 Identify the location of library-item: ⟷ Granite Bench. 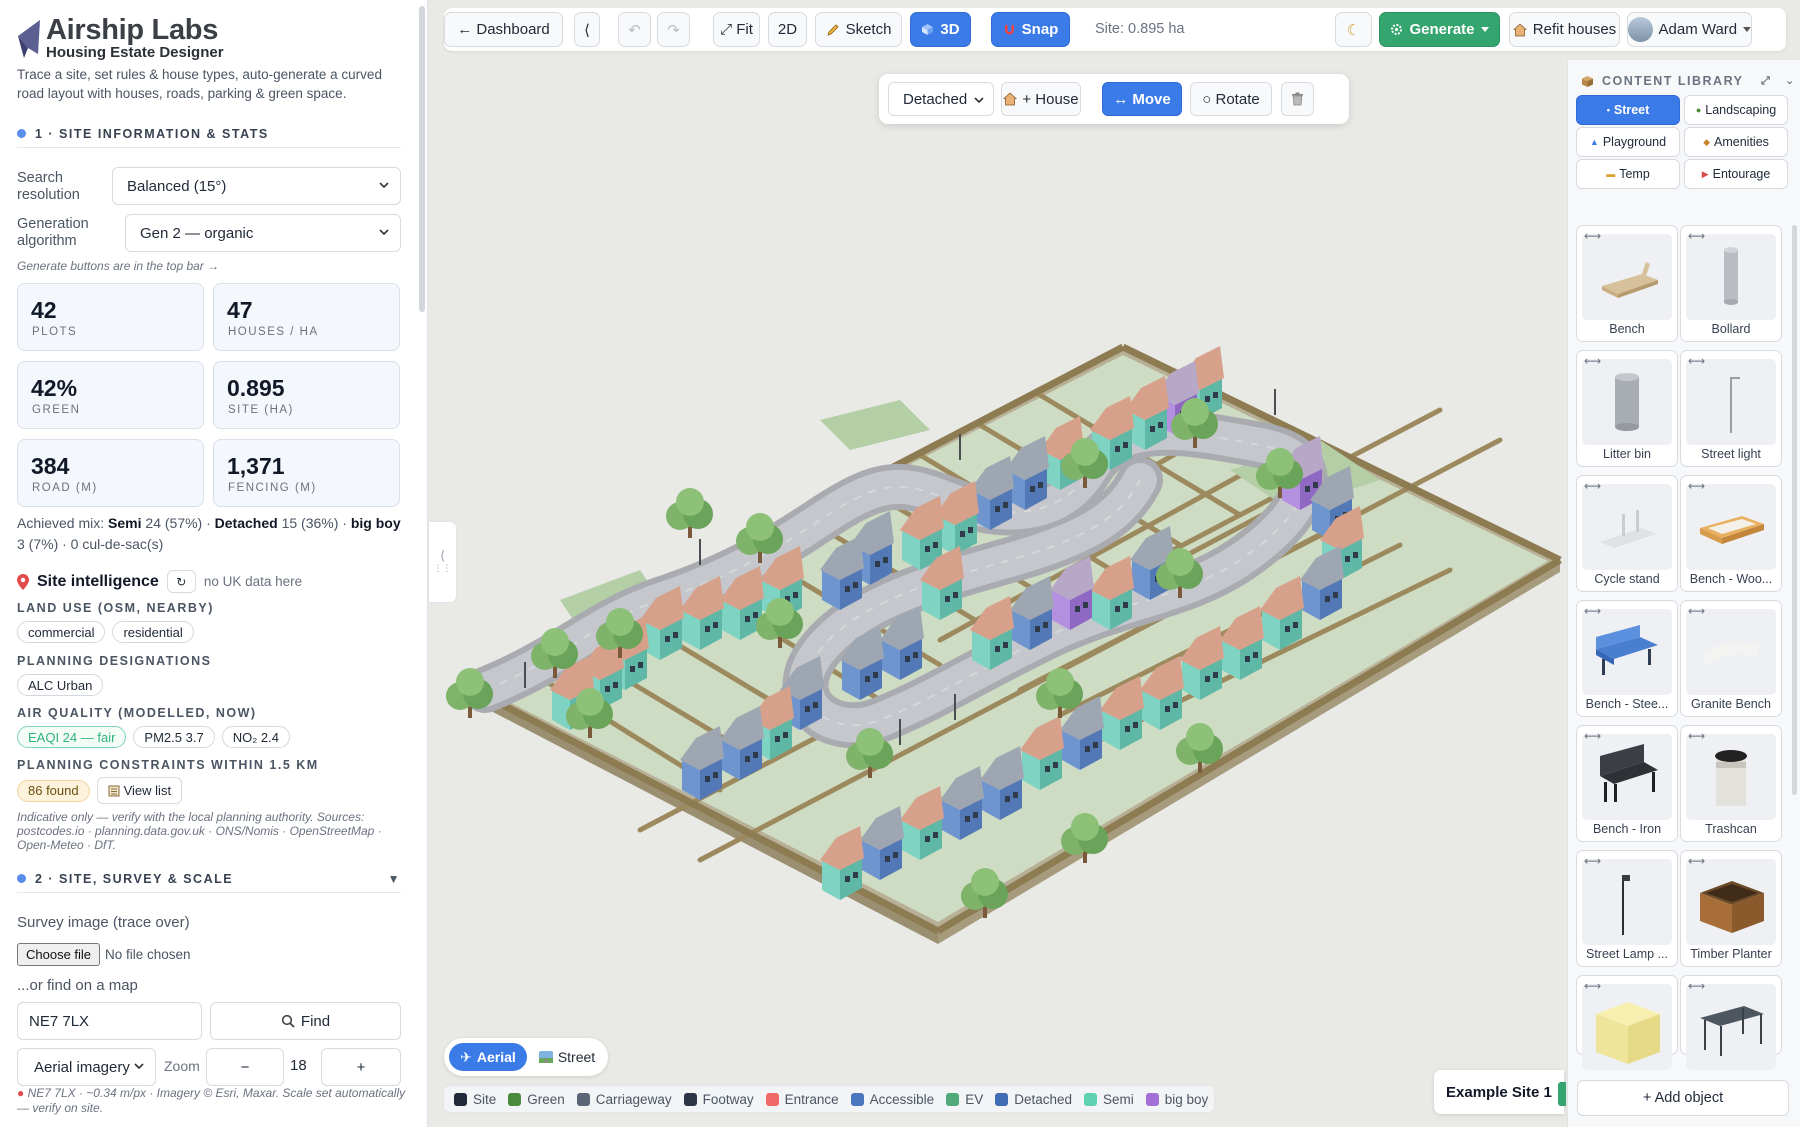
(1731, 658).